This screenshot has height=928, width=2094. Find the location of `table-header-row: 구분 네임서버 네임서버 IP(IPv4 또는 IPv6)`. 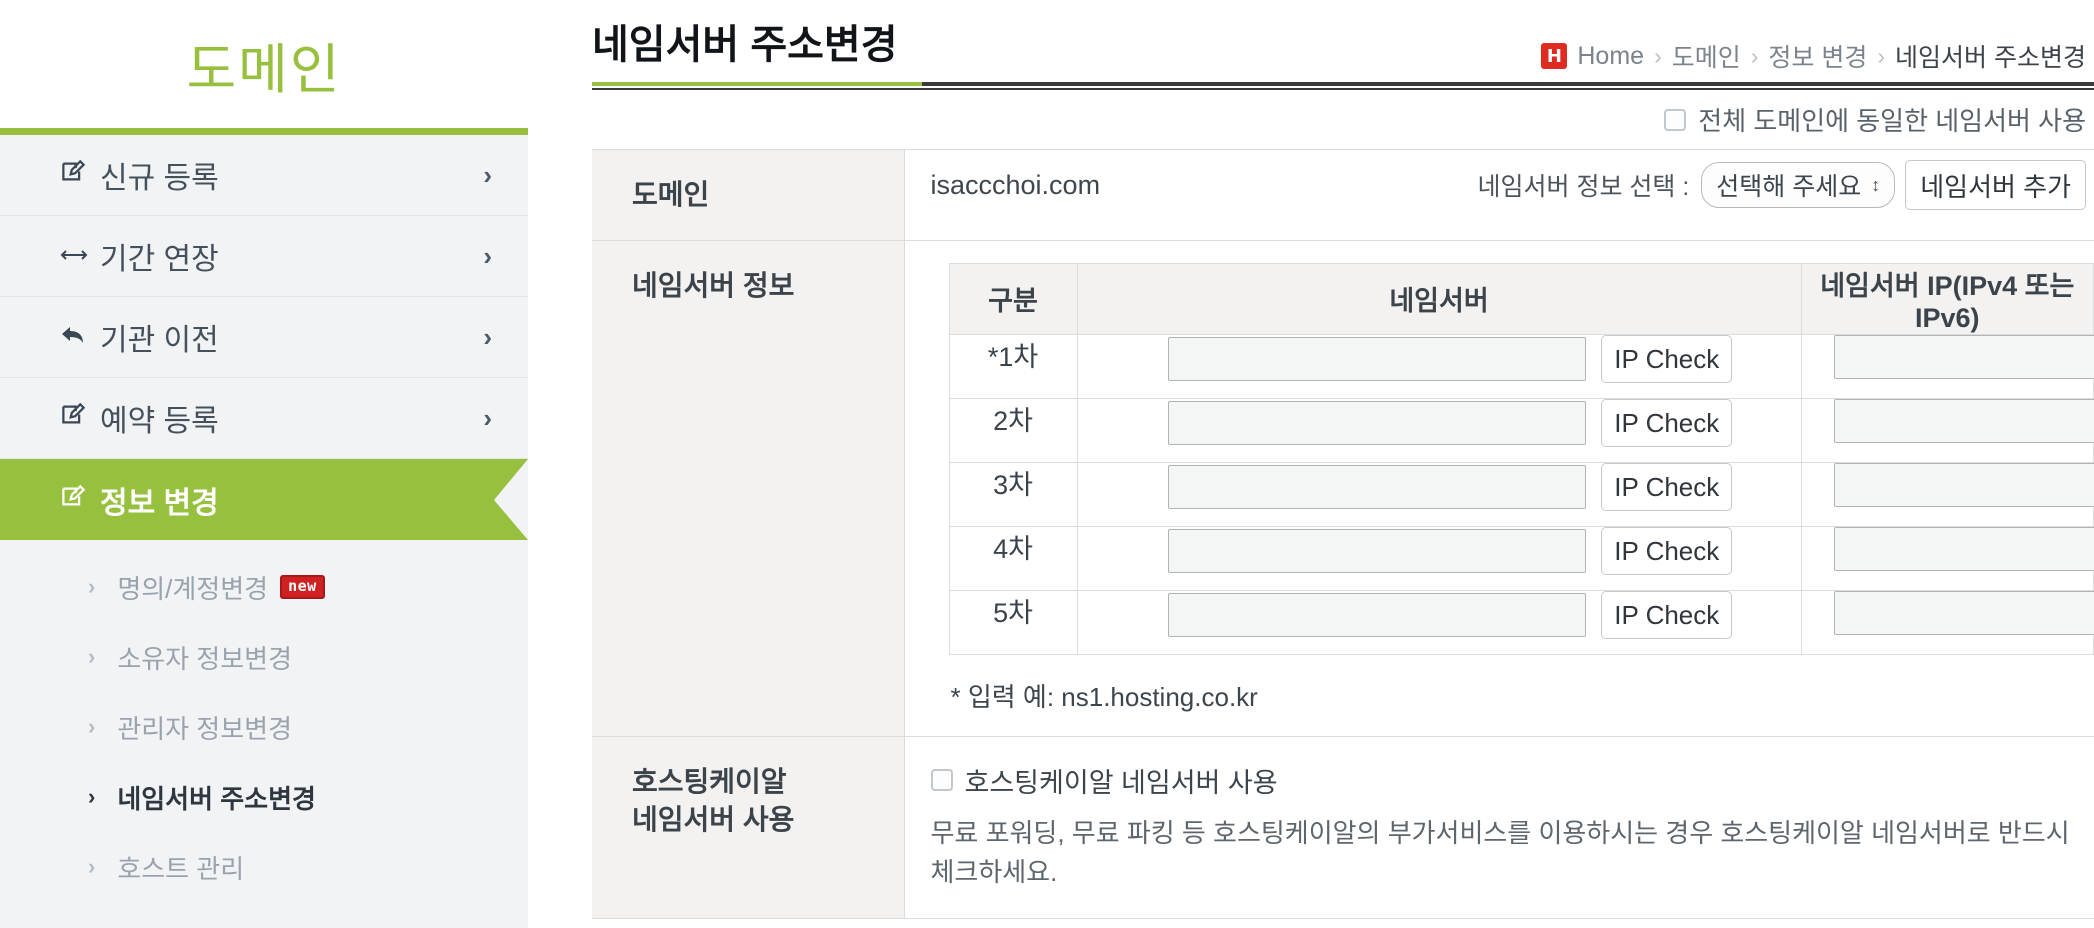

table-header-row: 구분 네임서버 네임서버 IP(IPv4 또는 IPv6) is located at coordinates (1521, 298).